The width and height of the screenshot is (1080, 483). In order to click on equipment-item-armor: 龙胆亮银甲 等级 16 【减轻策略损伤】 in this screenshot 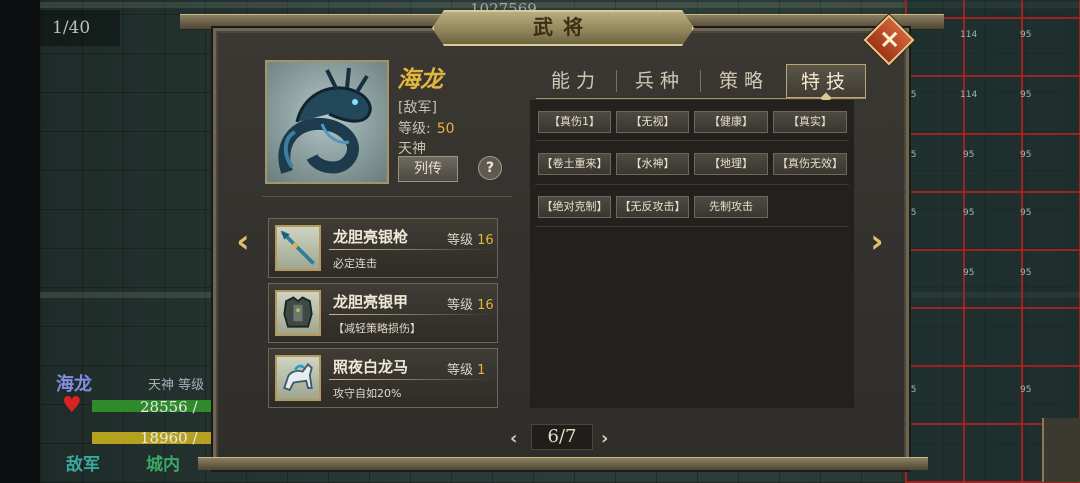, I will do `click(383, 313)`.